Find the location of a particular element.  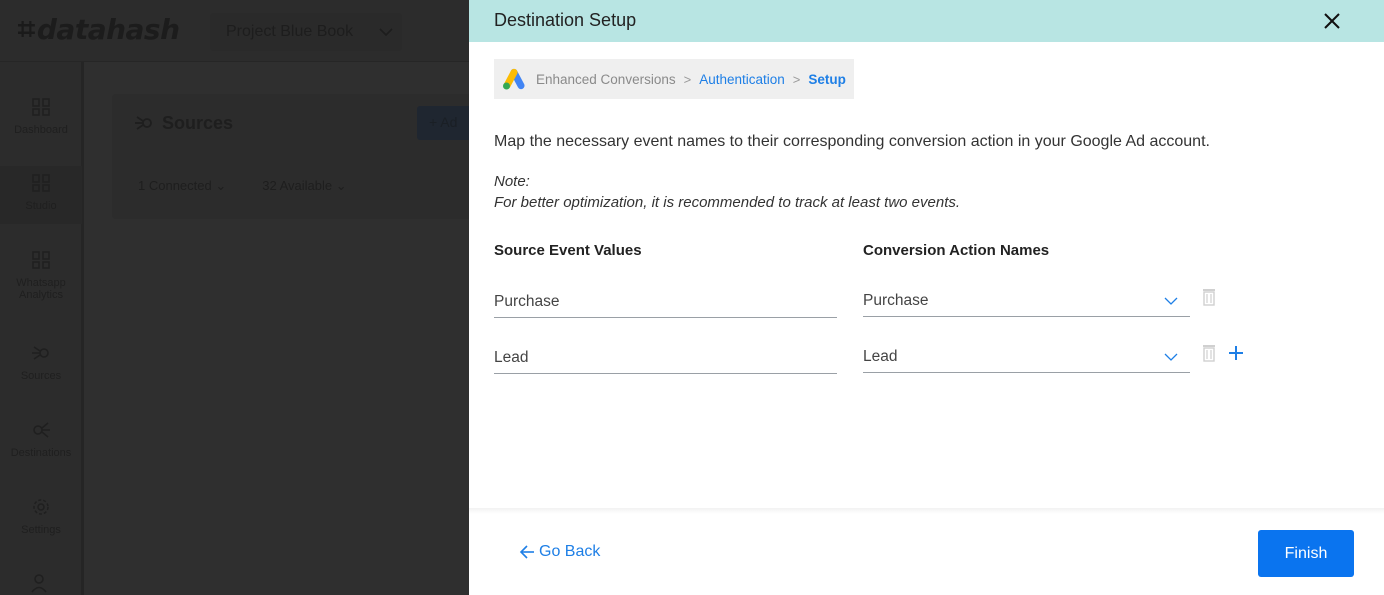

finish-button: Finish is located at coordinates (1306, 553).